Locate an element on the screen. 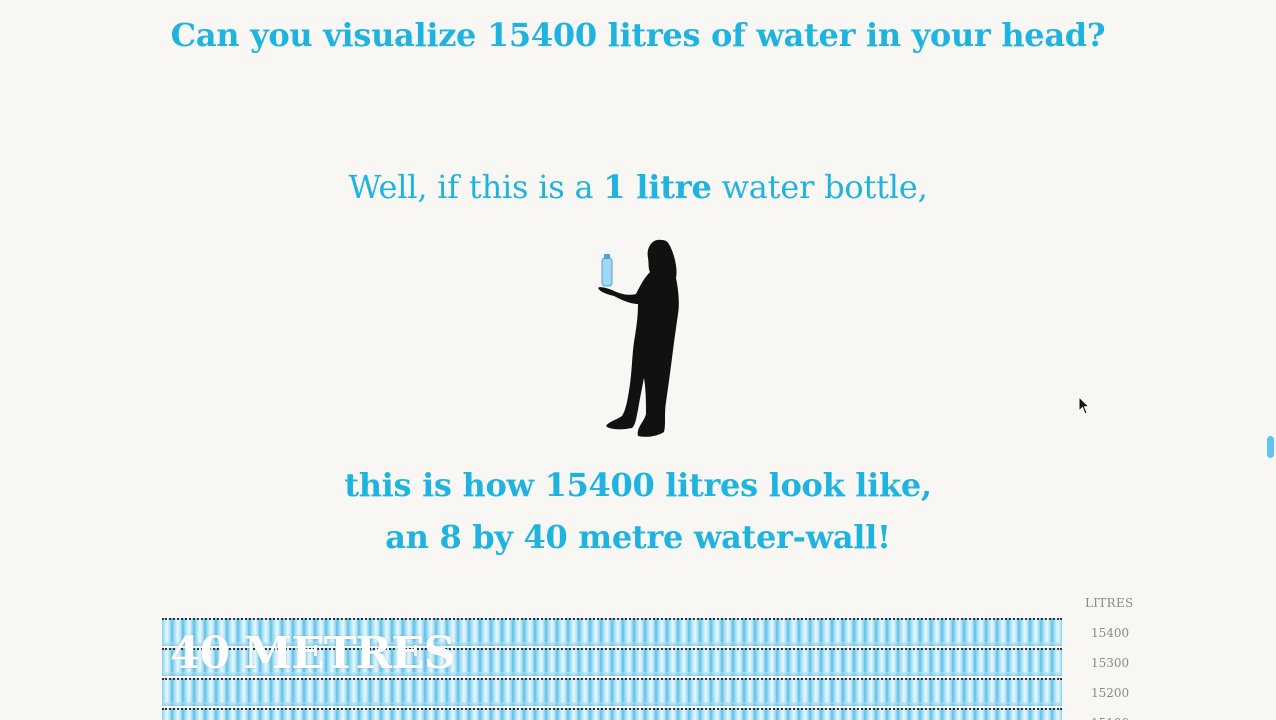 This screenshot has width=1276, height=720. person-with-bottle-icon is located at coordinates (638, 338).